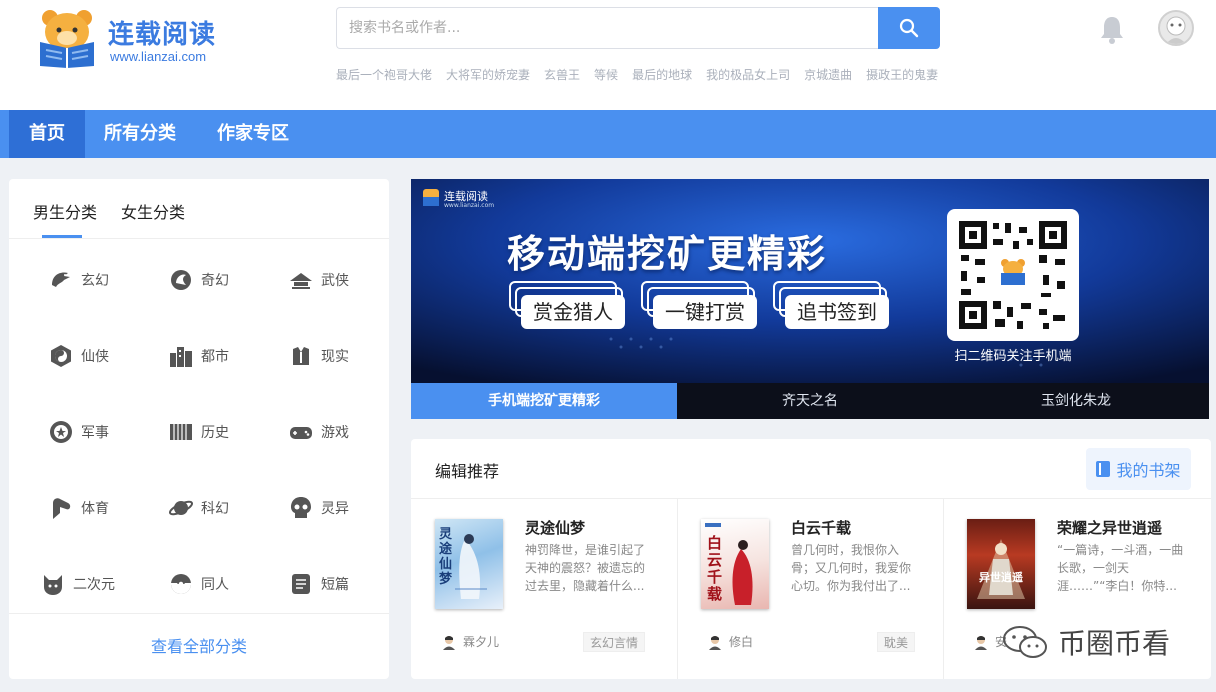 Image resolution: width=1216 pixels, height=692 pixels. What do you see at coordinates (301, 584) in the screenshot?
I see `document-icon` at bounding box center [301, 584].